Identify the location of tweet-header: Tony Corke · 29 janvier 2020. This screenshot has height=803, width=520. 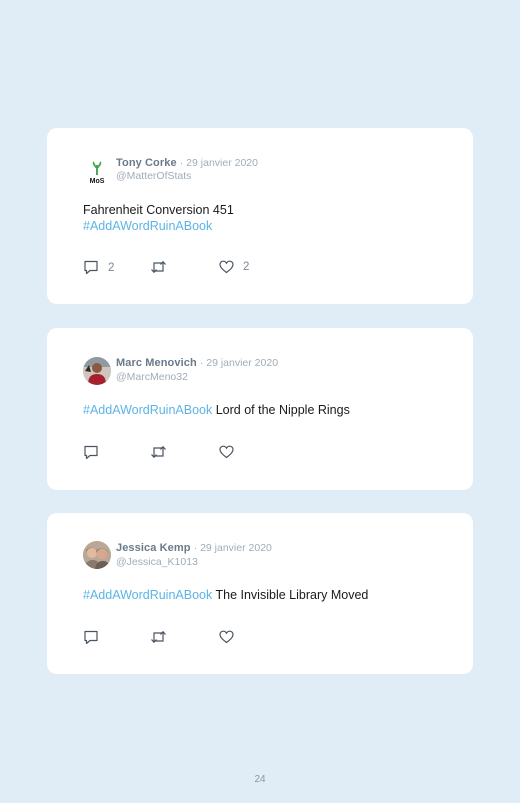
(187, 163).